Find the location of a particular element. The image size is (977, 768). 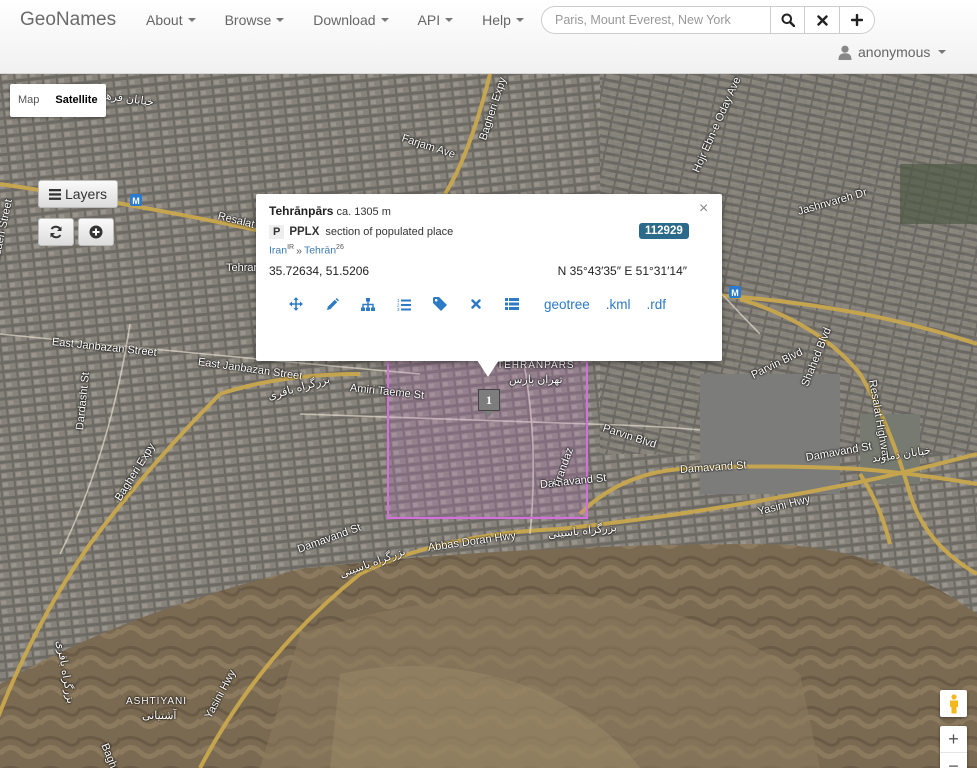

layers-label: Layers is located at coordinates (86, 194).